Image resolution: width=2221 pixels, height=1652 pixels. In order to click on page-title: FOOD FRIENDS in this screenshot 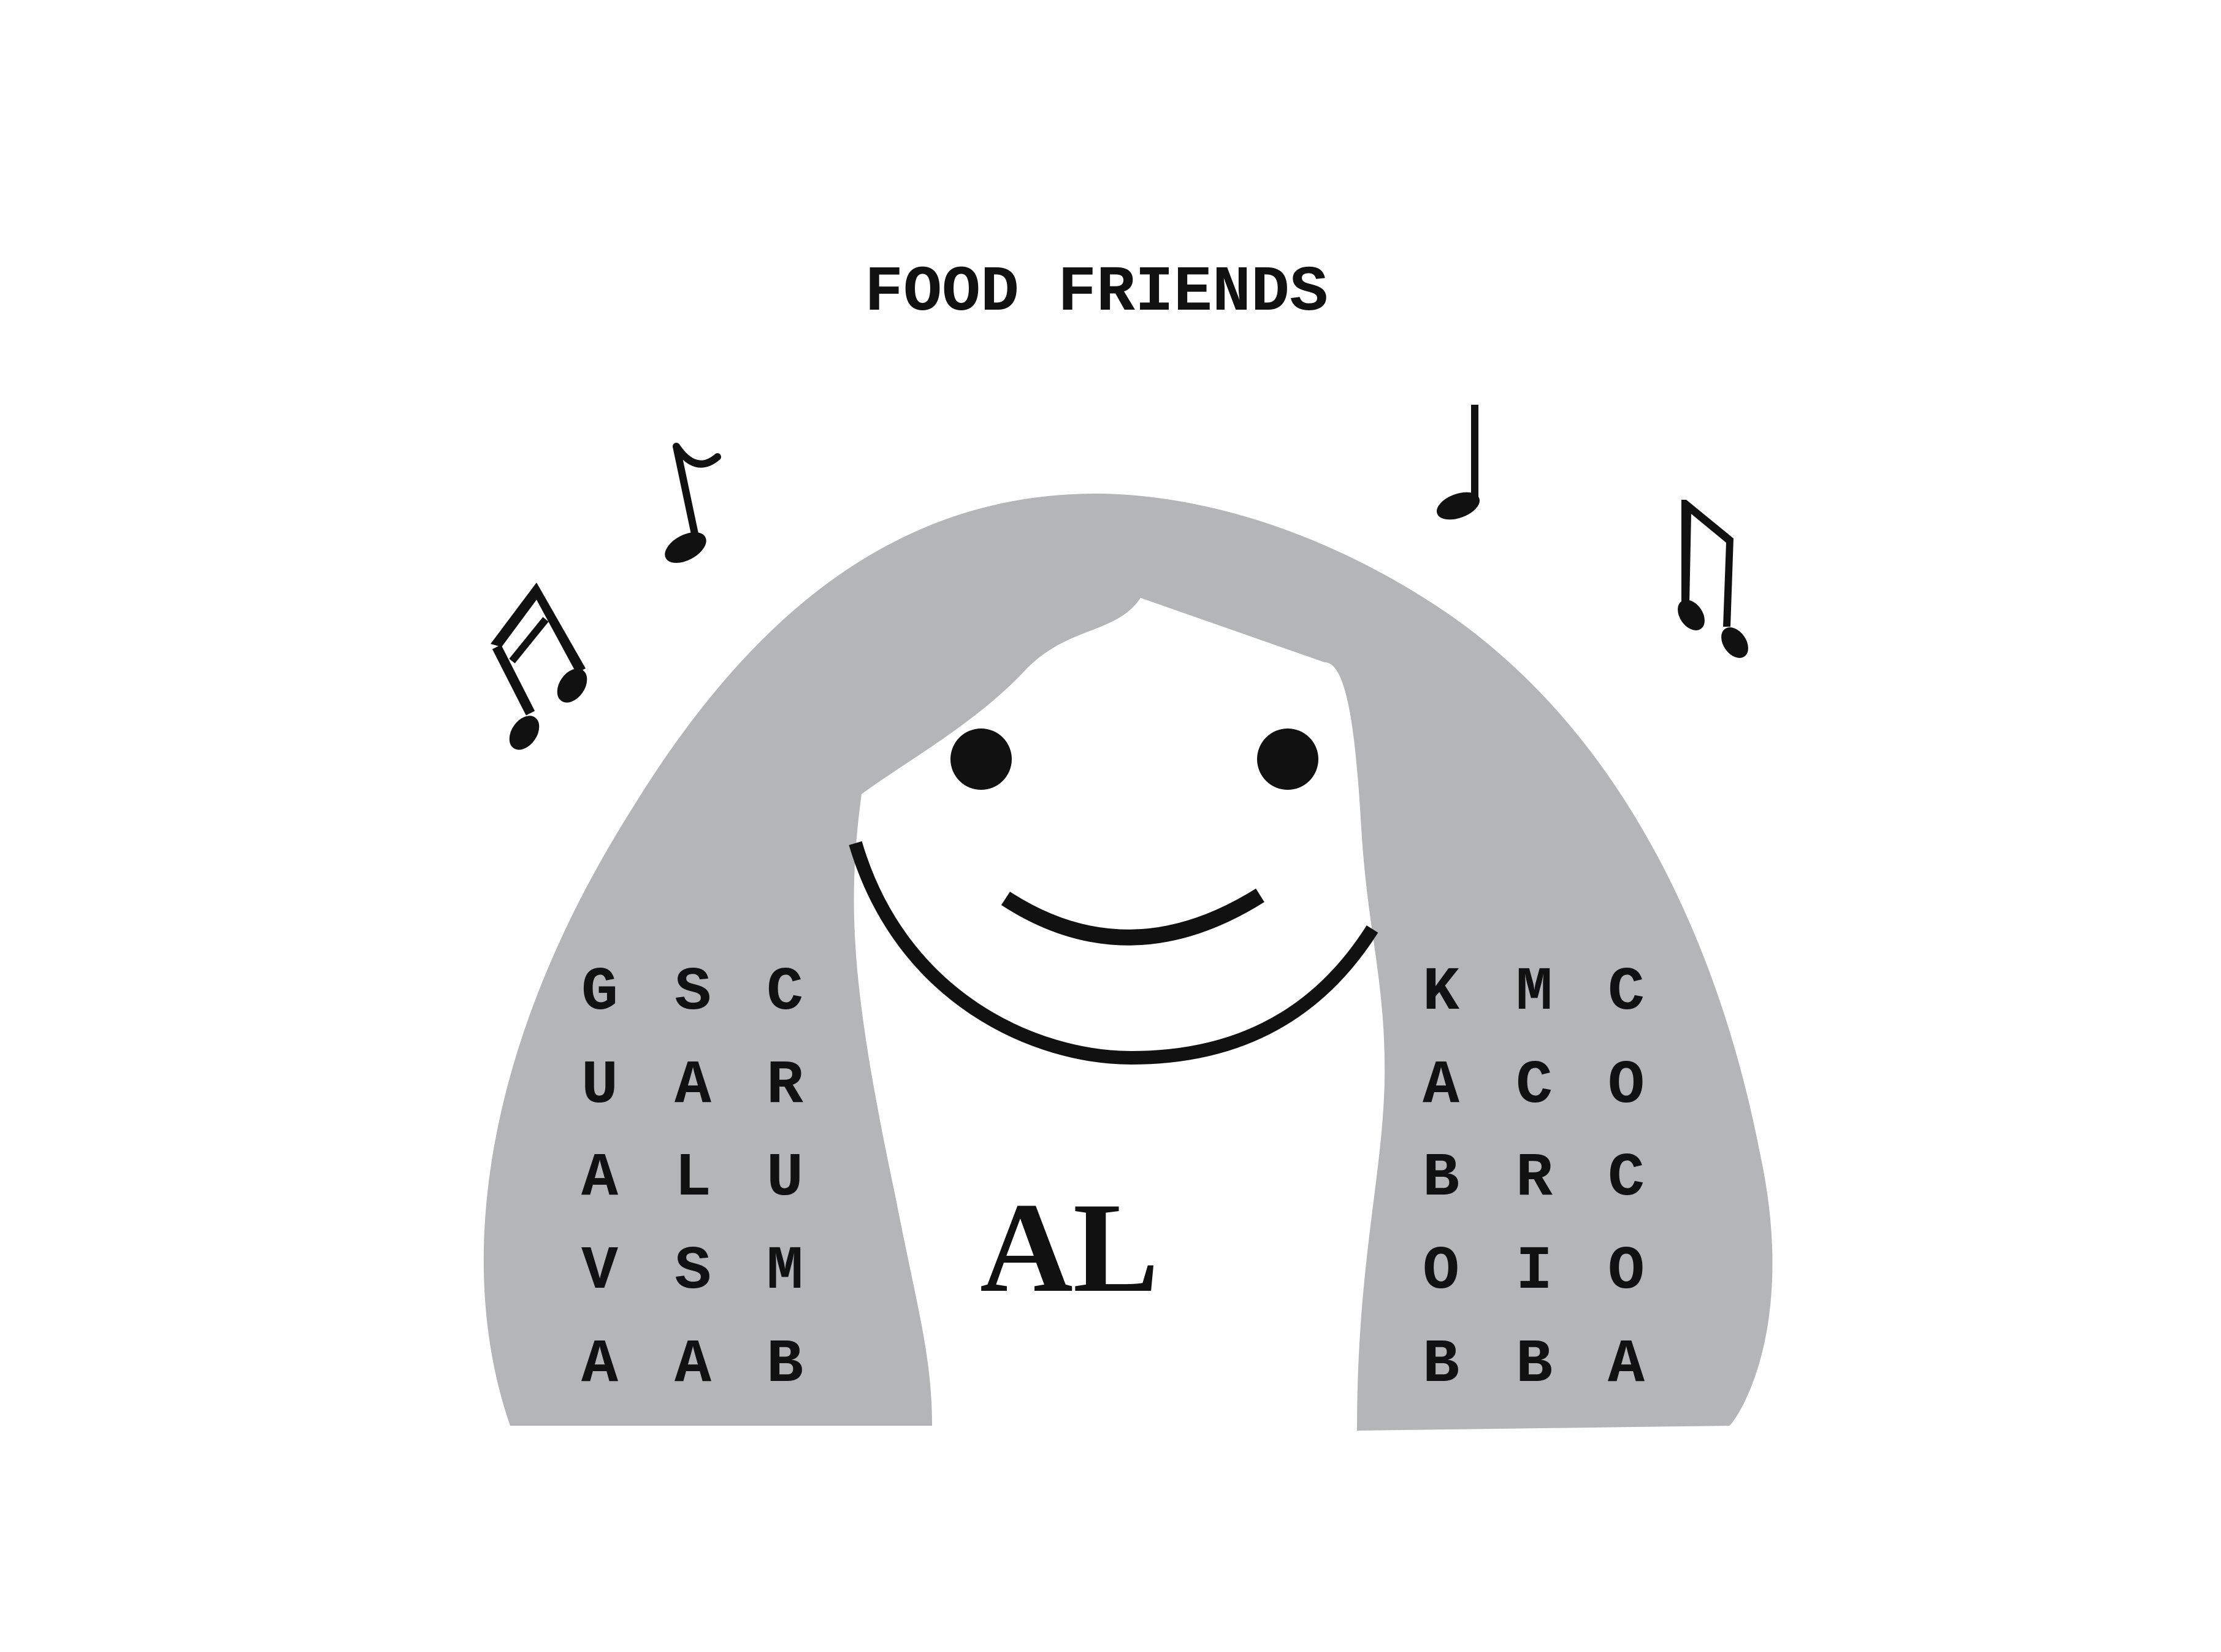, I will do `click(1096, 292)`.